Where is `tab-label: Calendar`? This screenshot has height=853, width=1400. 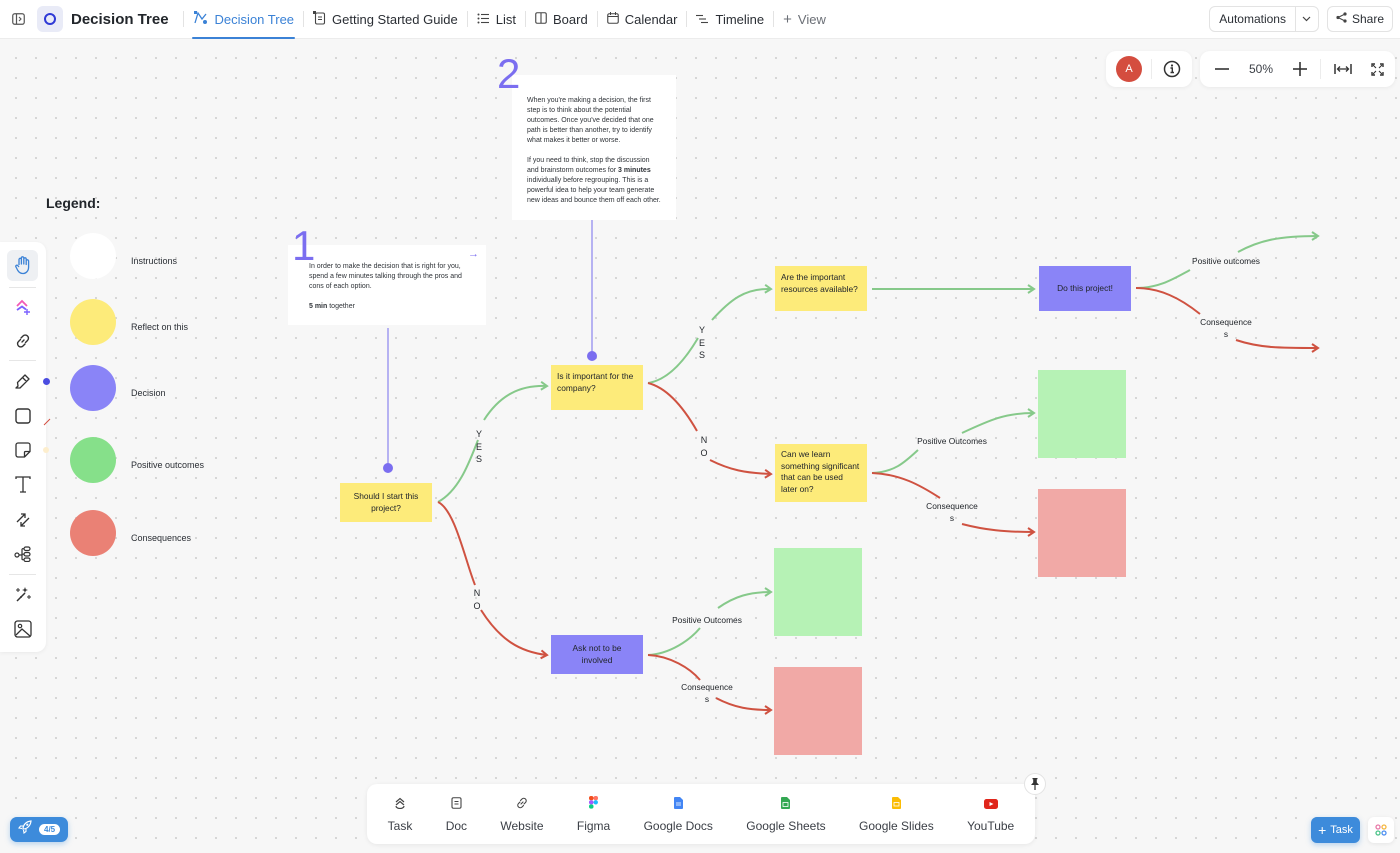
tab-label: Calendar is located at coordinates (651, 19).